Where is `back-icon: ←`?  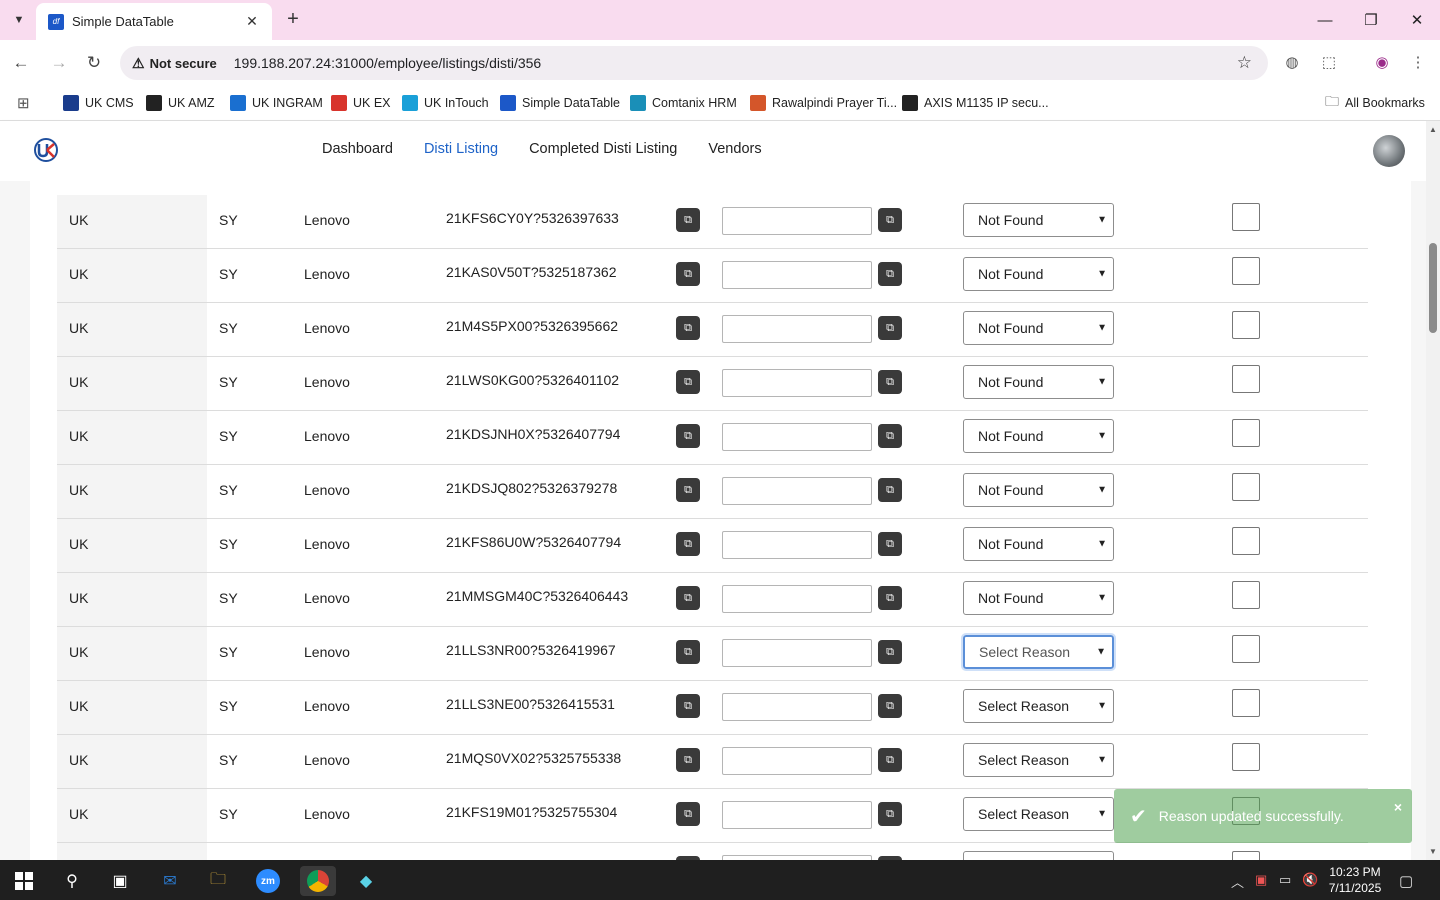 back-icon: ← is located at coordinates (21, 63).